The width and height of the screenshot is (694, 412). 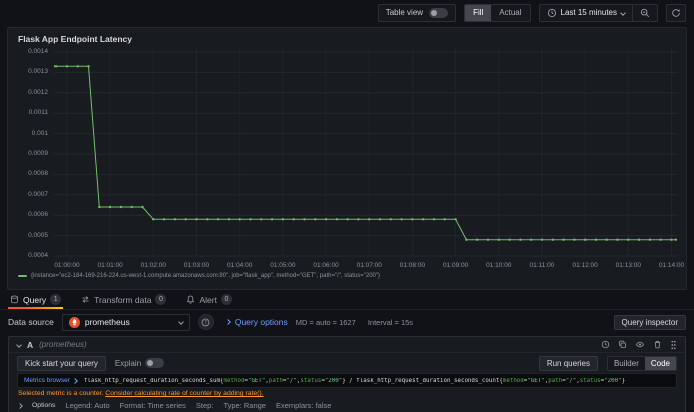 I want to click on y-axis-tick-label: 0.0008, so click(x=38, y=174).